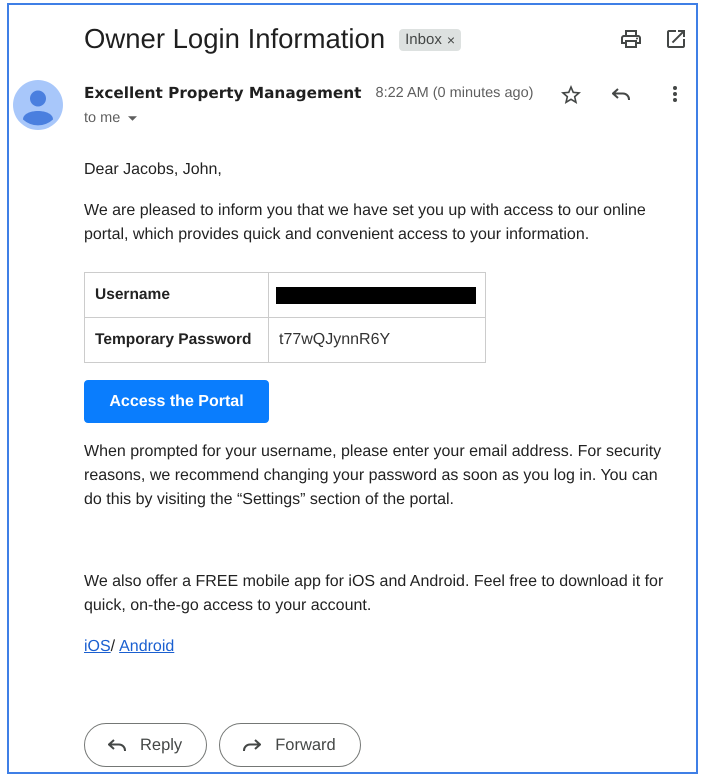 The width and height of the screenshot is (707, 776). Describe the element at coordinates (252, 745) in the screenshot. I see `forward-icon` at that location.